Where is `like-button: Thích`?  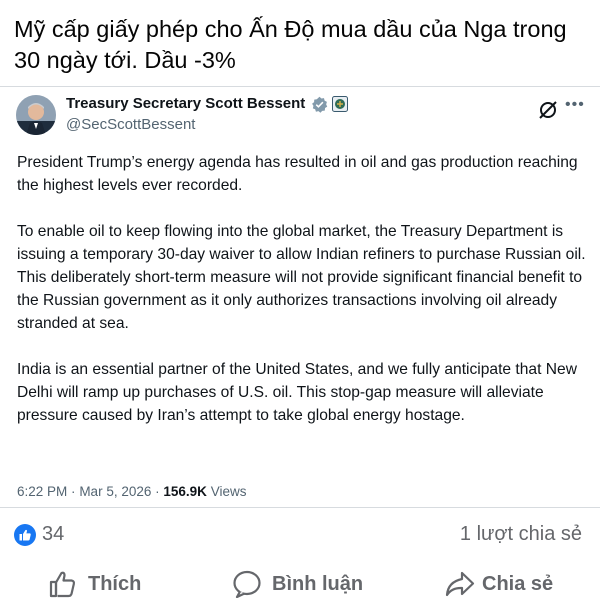
like-button: Thích is located at coordinates (108, 584).